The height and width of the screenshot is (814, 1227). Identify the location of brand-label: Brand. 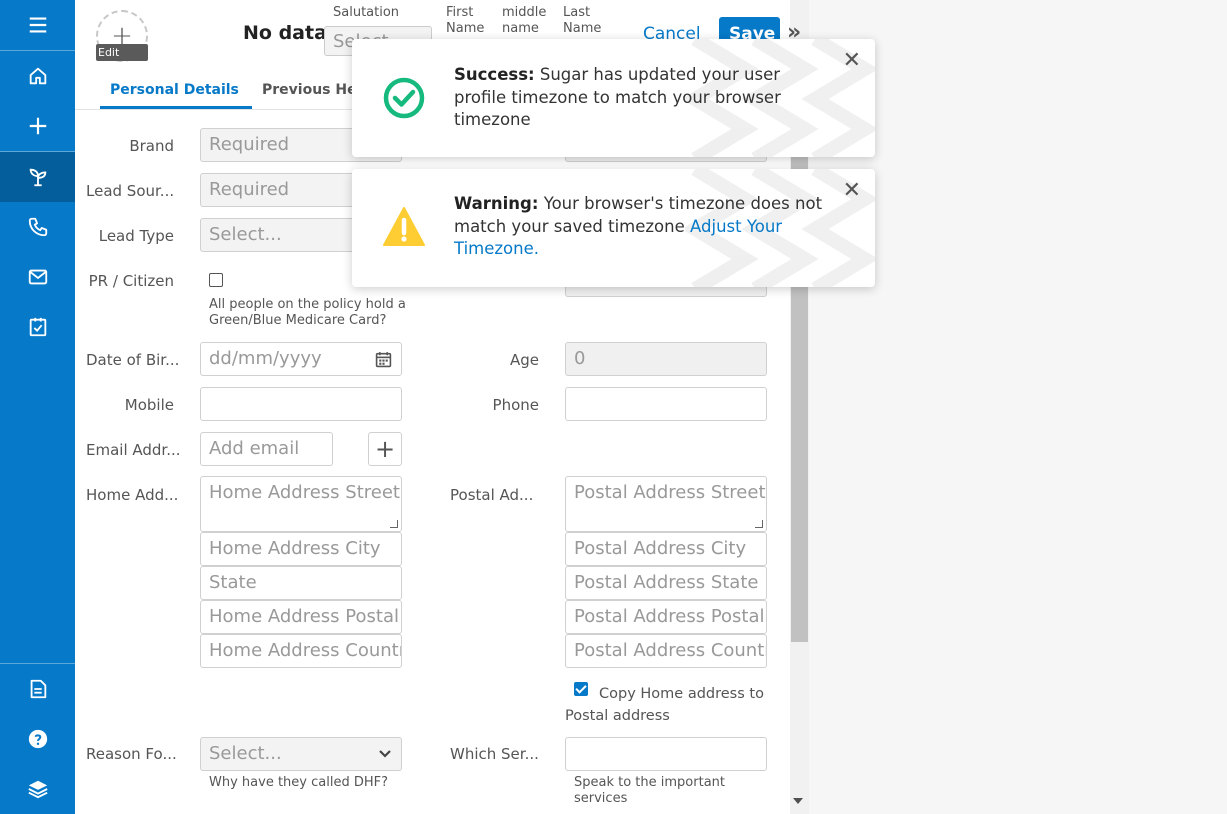
(151, 146).